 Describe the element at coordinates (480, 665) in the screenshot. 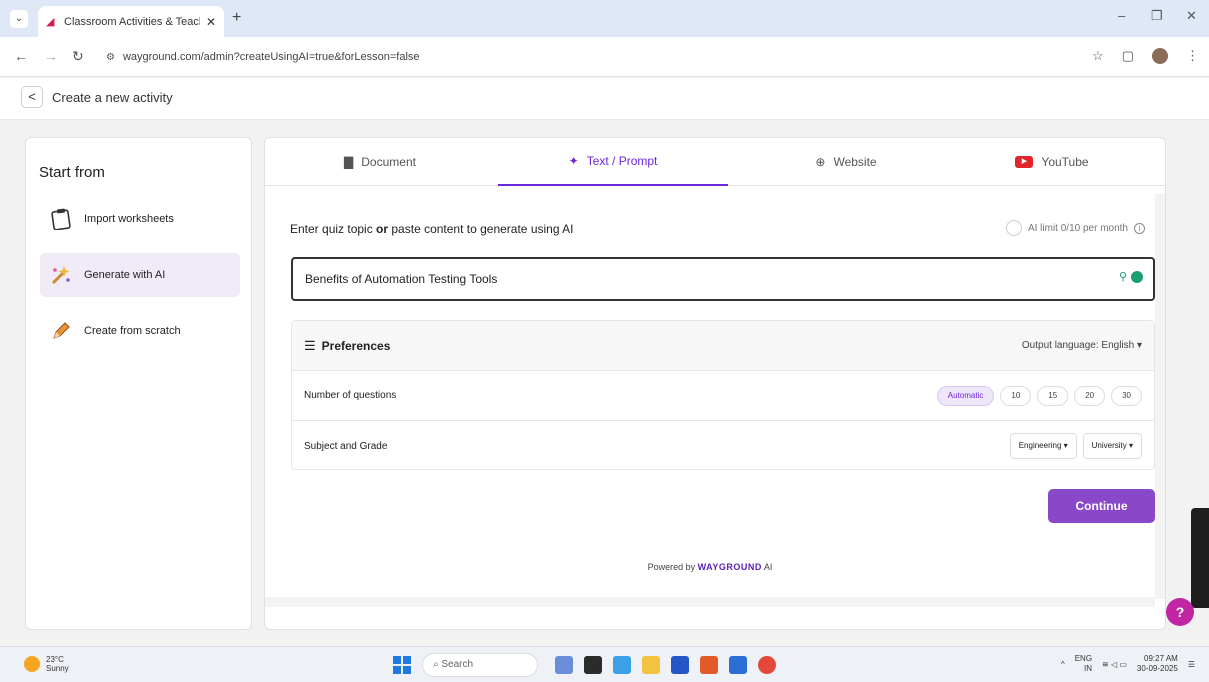

I see `taskbar-search: ⌕ Search` at that location.